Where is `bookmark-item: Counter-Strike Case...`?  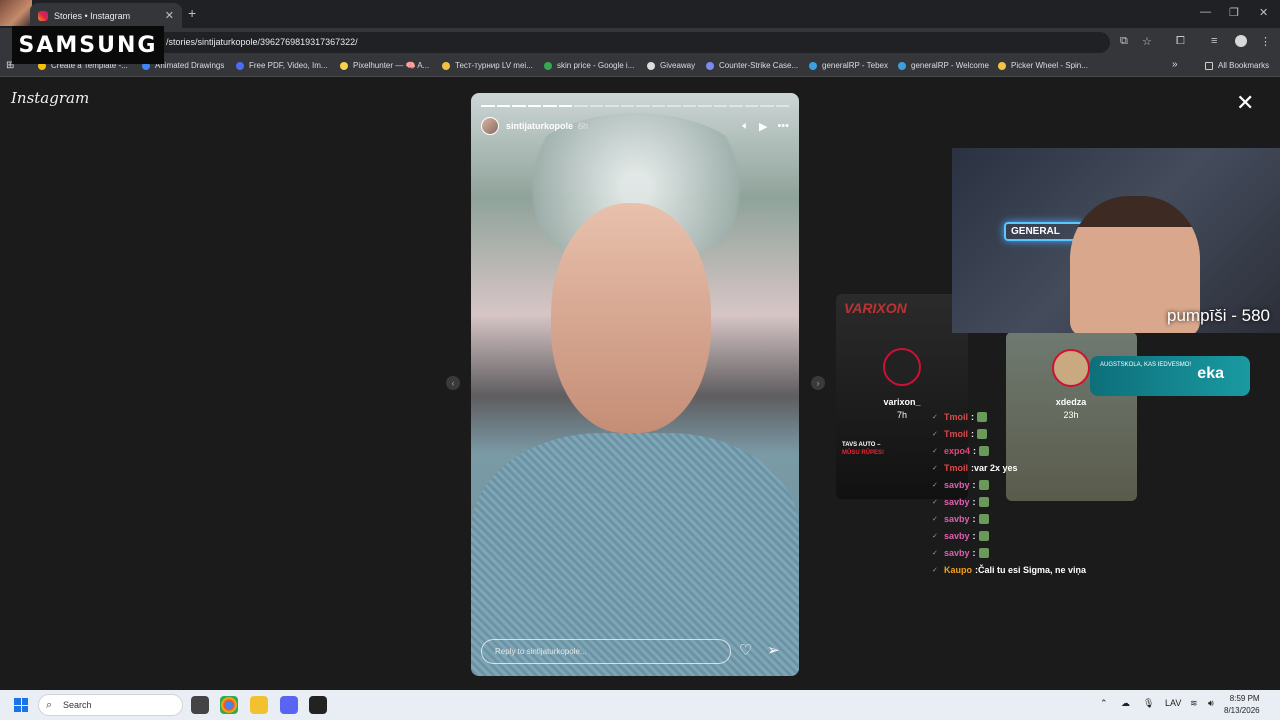 bookmark-item: Counter-Strike Case... is located at coordinates (752, 65).